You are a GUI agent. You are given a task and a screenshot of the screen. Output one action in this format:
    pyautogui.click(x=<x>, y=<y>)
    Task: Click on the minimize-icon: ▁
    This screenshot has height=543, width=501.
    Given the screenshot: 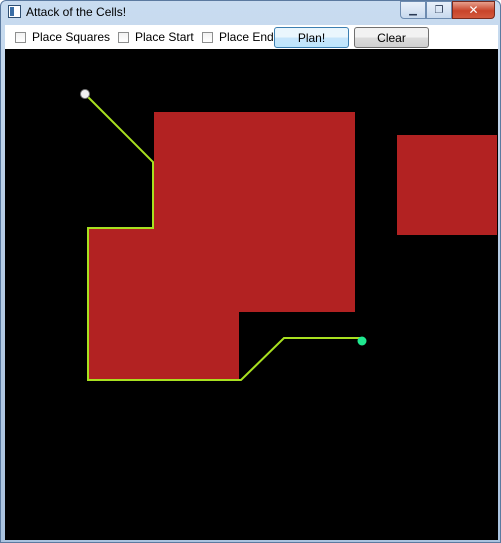 What is the action you would take?
    pyautogui.click(x=413, y=10)
    